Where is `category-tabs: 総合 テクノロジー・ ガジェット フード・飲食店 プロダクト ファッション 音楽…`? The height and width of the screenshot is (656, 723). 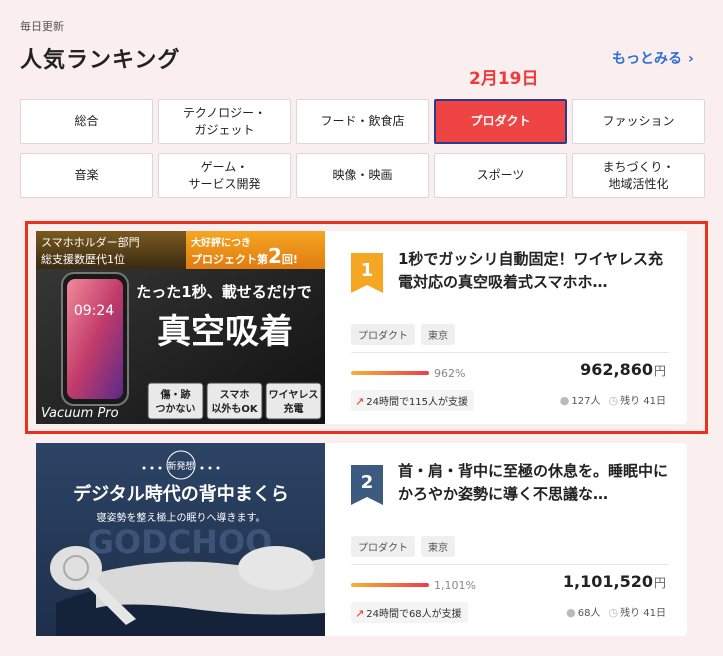
category-tabs: 総合 テクノロジー・ ガジェット フード・飲食店 プロダクト ファッション 音楽… is located at coordinates (363, 148).